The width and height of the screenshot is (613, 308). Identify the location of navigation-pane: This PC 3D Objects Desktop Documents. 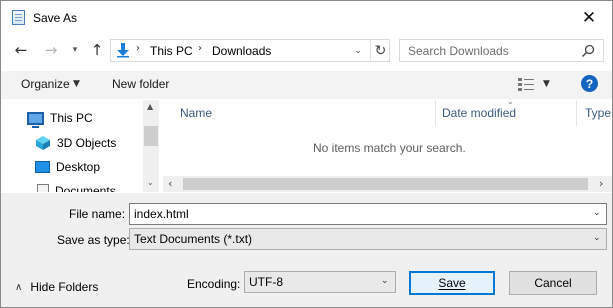
(80, 146).